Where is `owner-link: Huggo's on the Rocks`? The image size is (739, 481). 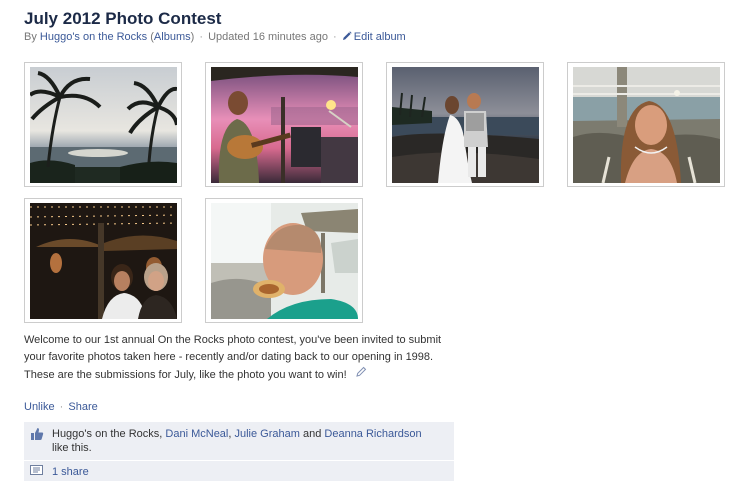
owner-link: Huggo's on the Rocks is located at coordinates (93, 37).